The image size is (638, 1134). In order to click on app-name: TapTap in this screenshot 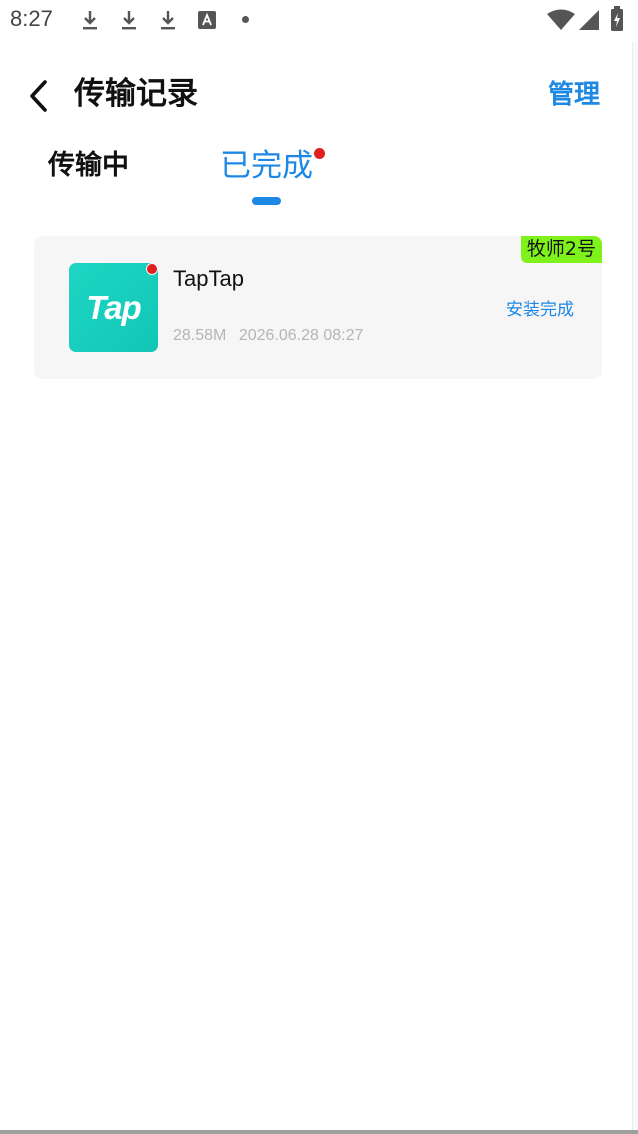, I will do `click(208, 278)`.